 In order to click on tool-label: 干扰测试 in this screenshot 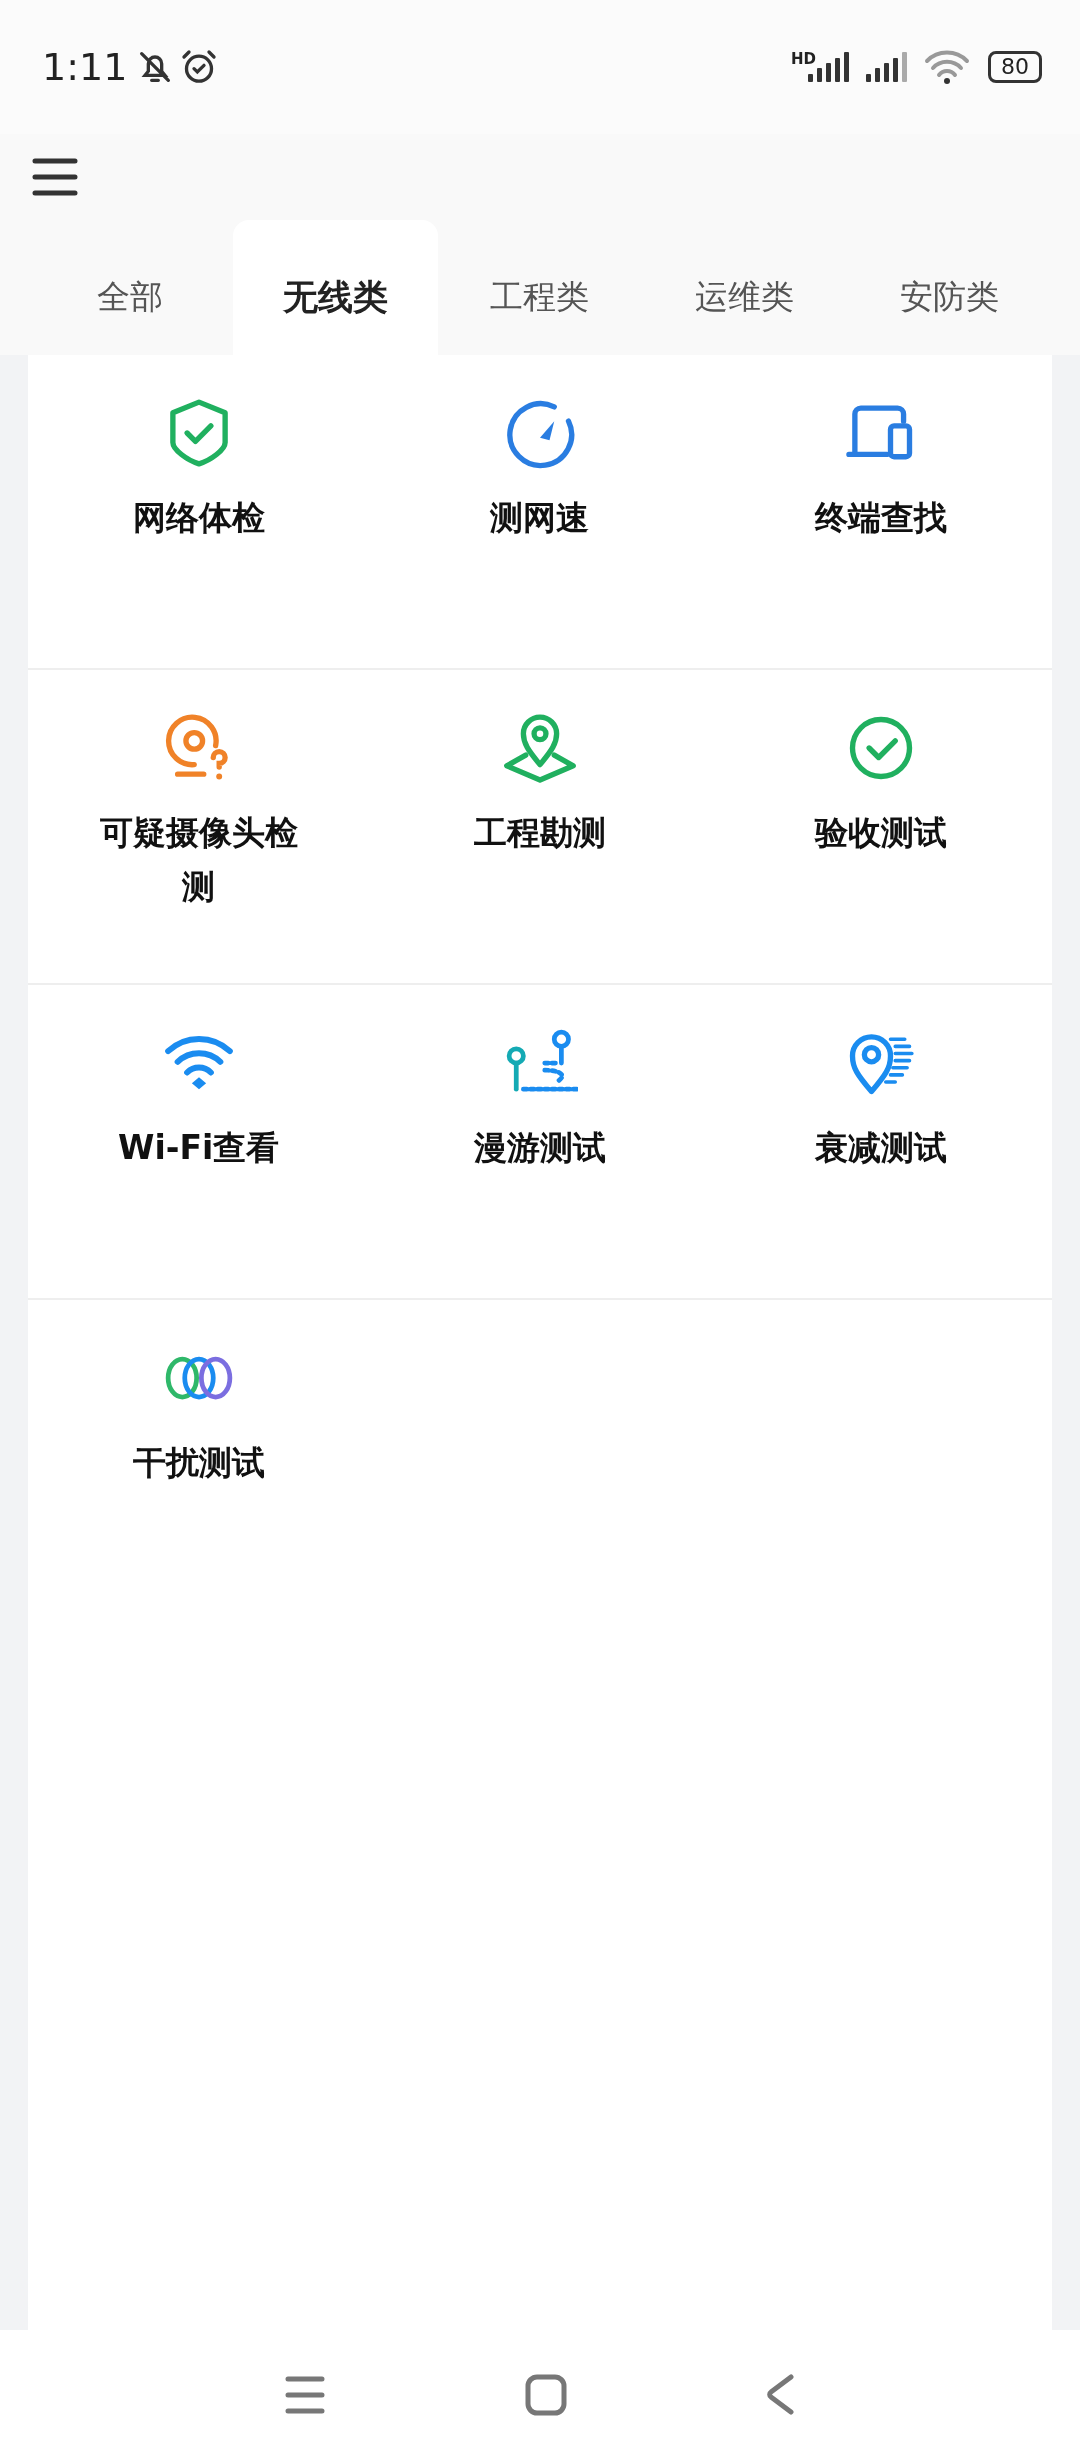, I will do `click(198, 1463)`.